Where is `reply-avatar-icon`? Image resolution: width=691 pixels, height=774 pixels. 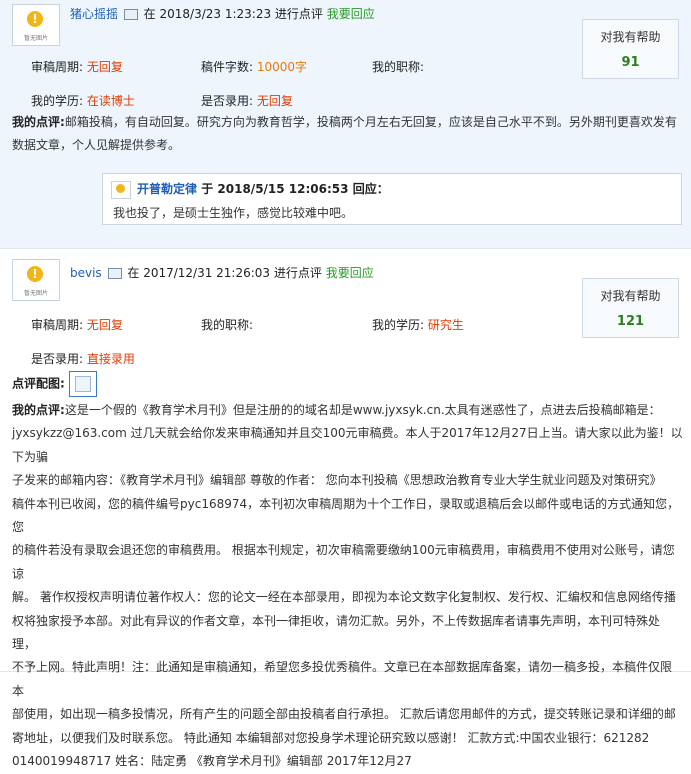
reply-avatar-icon is located at coordinates (121, 189).